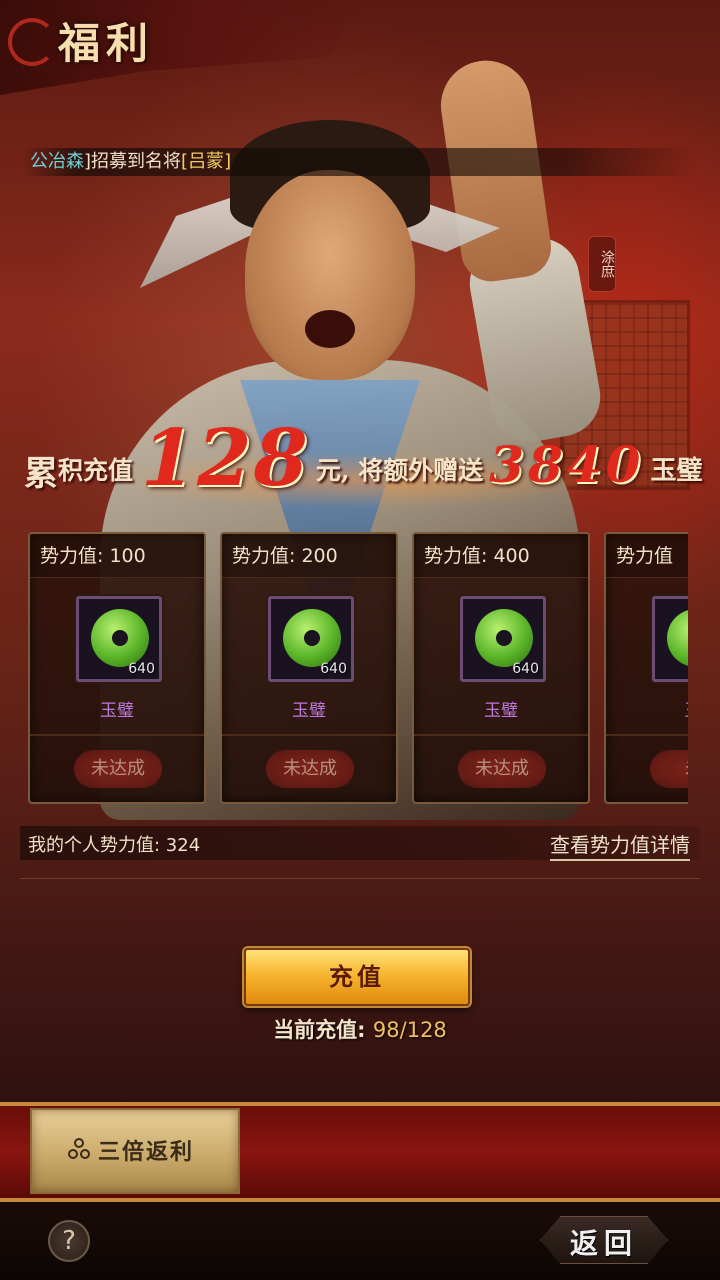 Image resolution: width=720 pixels, height=1280 pixels. Describe the element at coordinates (323, 1030) in the screenshot. I see `current-recharge-label: 当前充值:` at that location.